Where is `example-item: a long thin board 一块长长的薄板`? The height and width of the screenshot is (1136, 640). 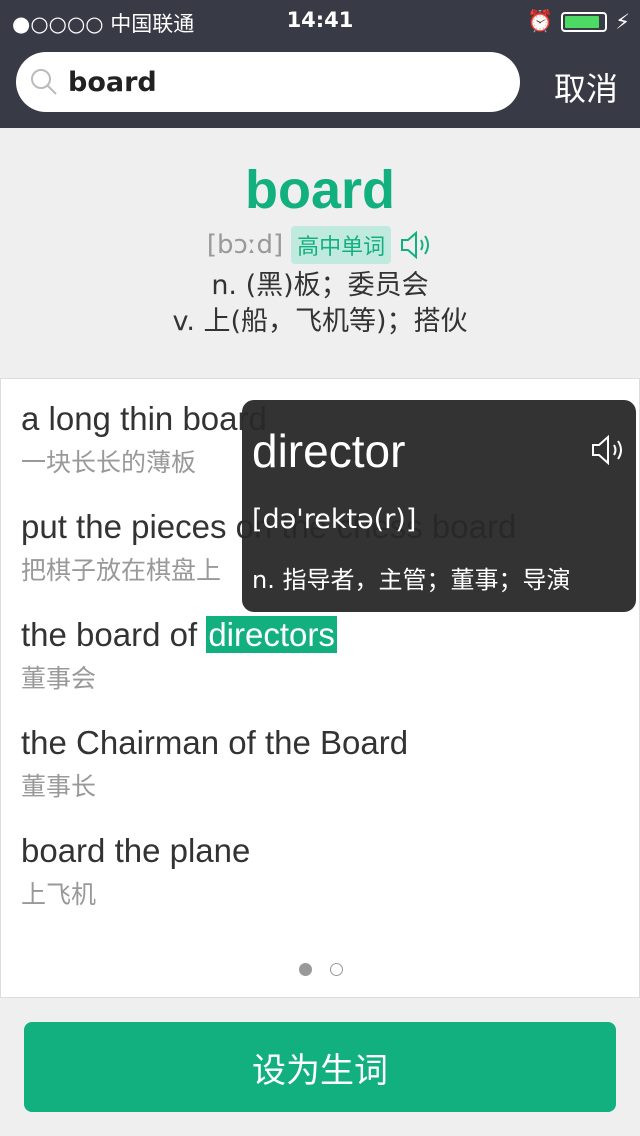
example-item: a long thin board 一块长长的薄板 is located at coordinates (144, 439).